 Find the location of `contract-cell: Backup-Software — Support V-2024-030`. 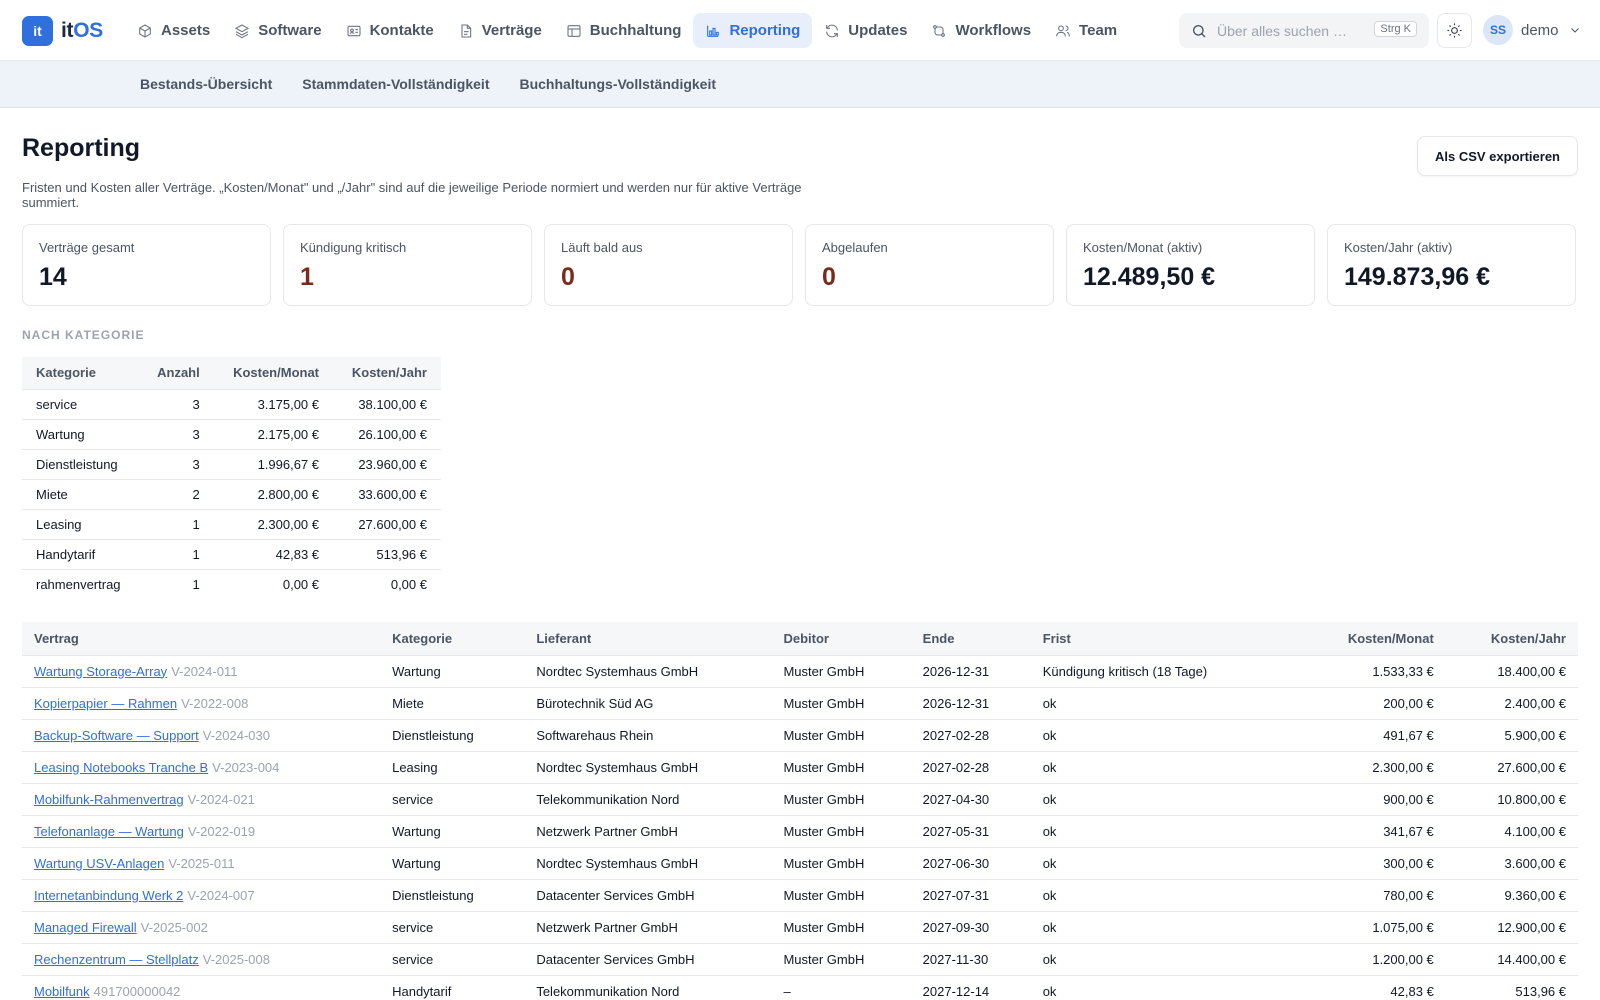

contract-cell: Backup-Software — Support V-2024-030 is located at coordinates (201, 735).